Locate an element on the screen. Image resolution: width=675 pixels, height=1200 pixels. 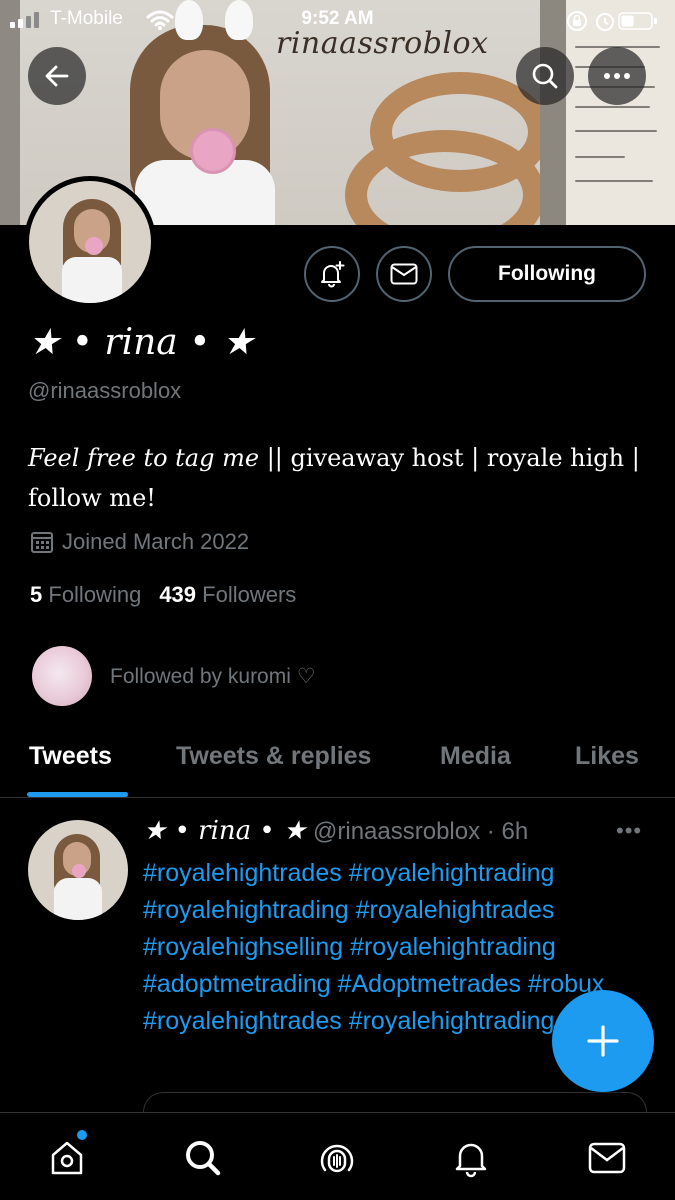
nav-search is located at coordinates (203, 1158).